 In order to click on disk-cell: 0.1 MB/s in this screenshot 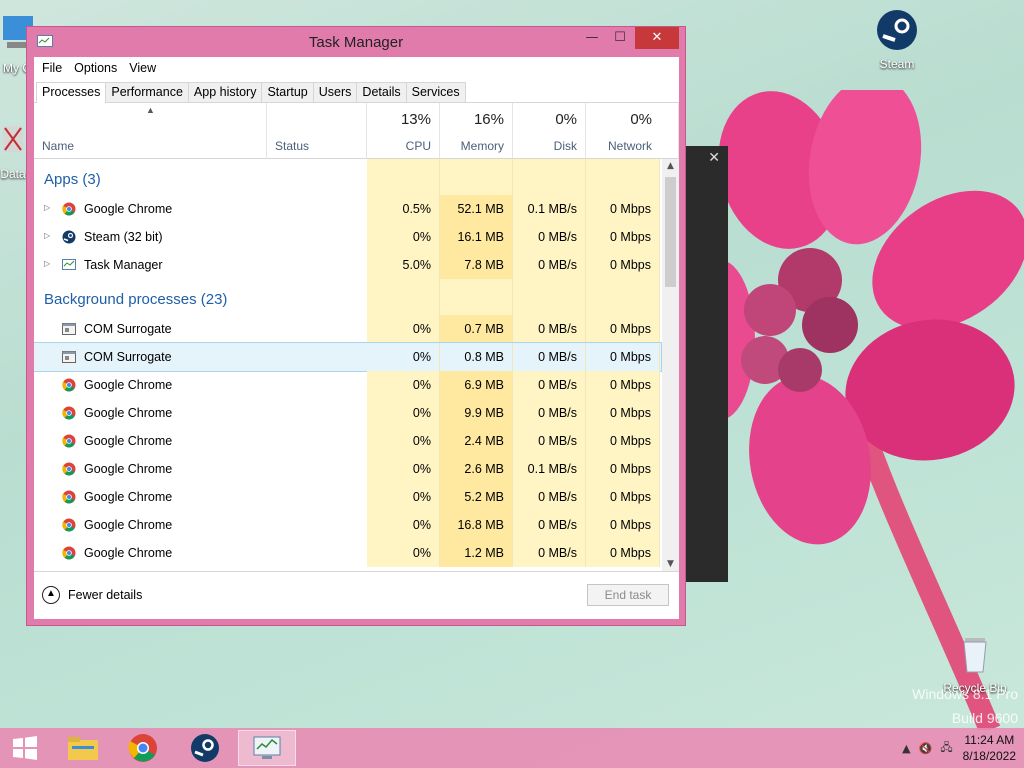, I will do `click(549, 209)`.